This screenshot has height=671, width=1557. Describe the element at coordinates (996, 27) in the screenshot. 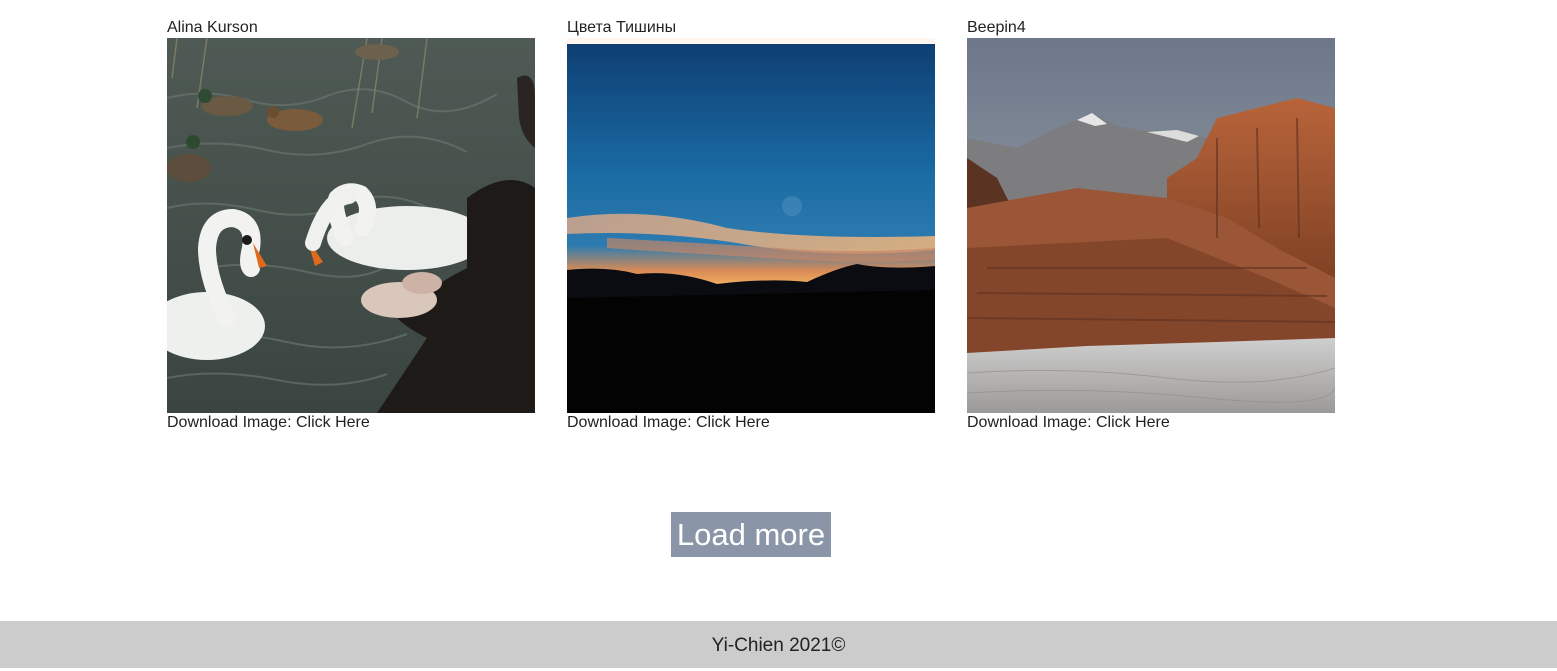

I see `photo-author: Beepin4` at that location.